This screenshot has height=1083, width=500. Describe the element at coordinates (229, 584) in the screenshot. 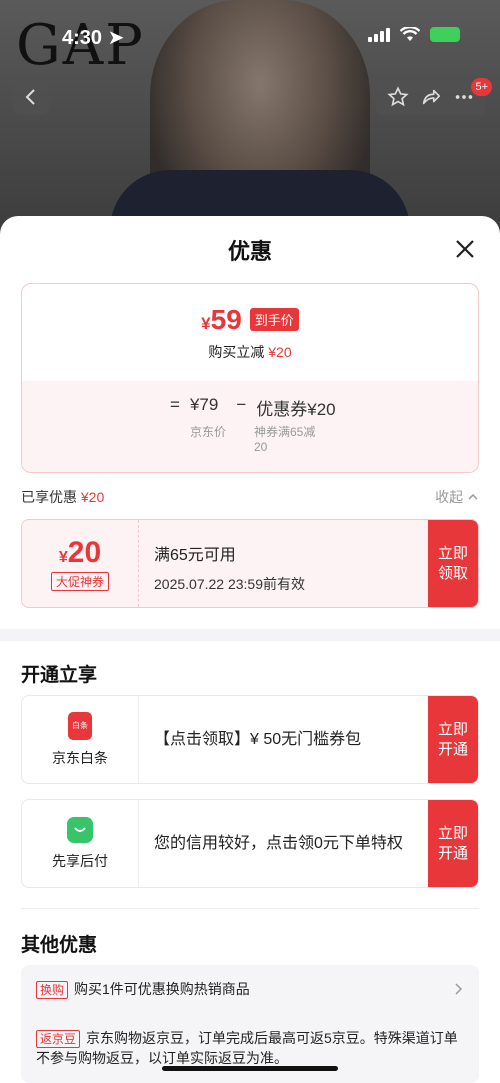

I see `coupon-expiry: 2025.07.22 23:59前有效` at that location.